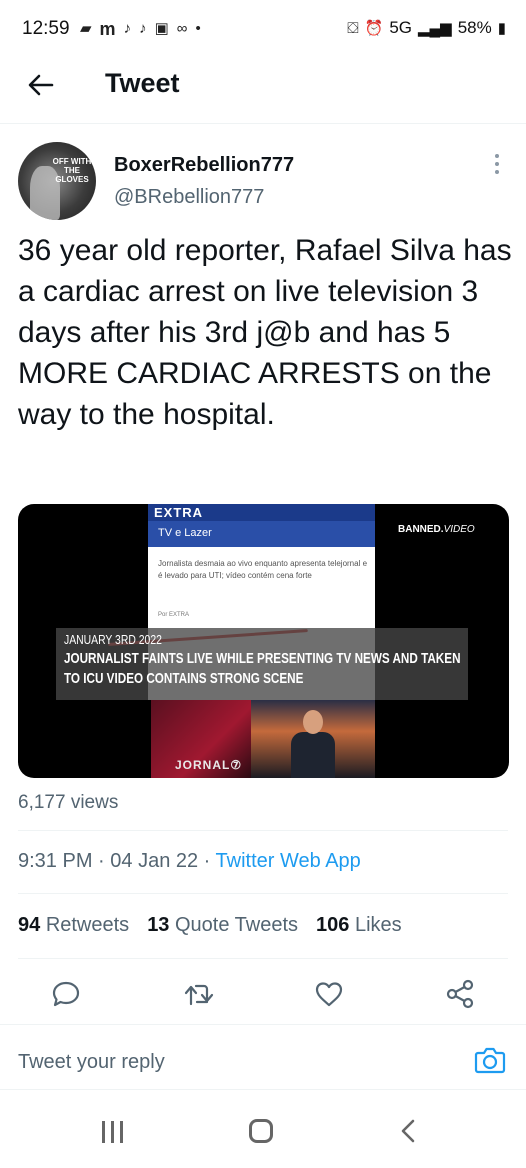 The image size is (526, 1168). Describe the element at coordinates (378, 925) in the screenshot. I see `likes-label: Likes` at that location.